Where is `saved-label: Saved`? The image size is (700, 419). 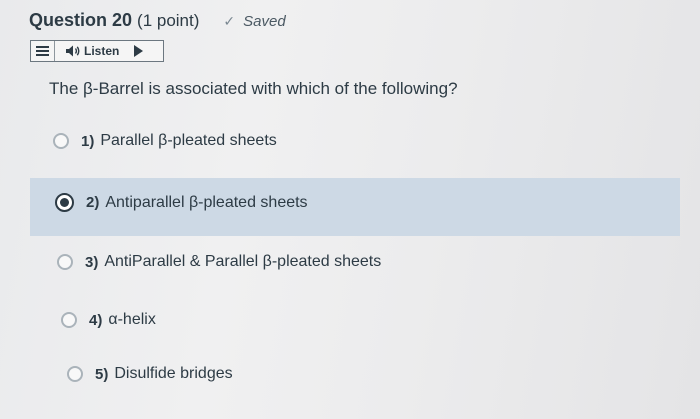 saved-label: Saved is located at coordinates (264, 21).